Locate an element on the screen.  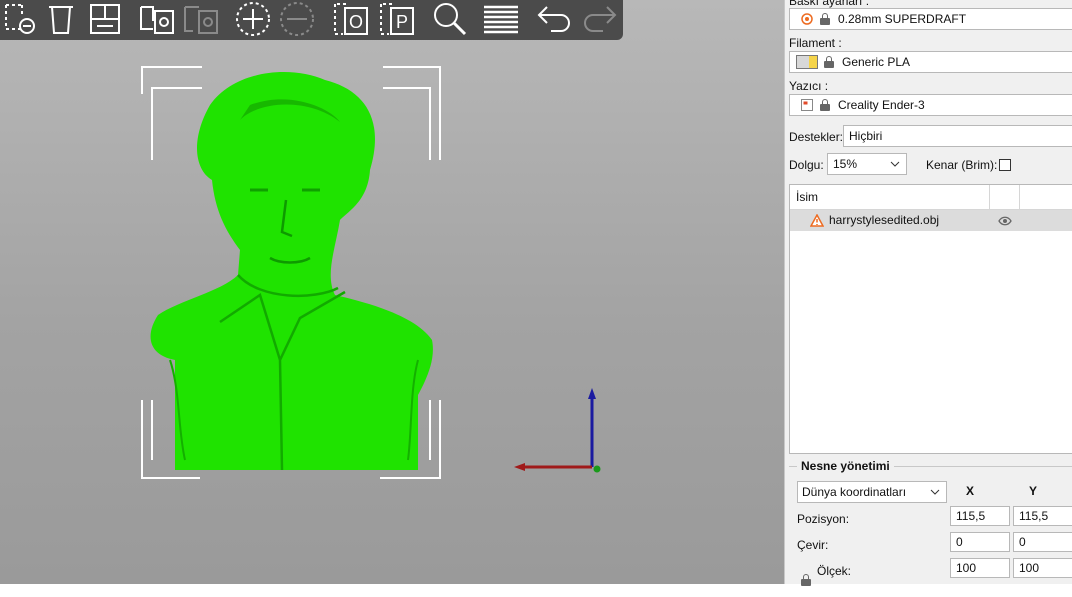
supports-value: Hiçbiri is located at coordinates (866, 136).